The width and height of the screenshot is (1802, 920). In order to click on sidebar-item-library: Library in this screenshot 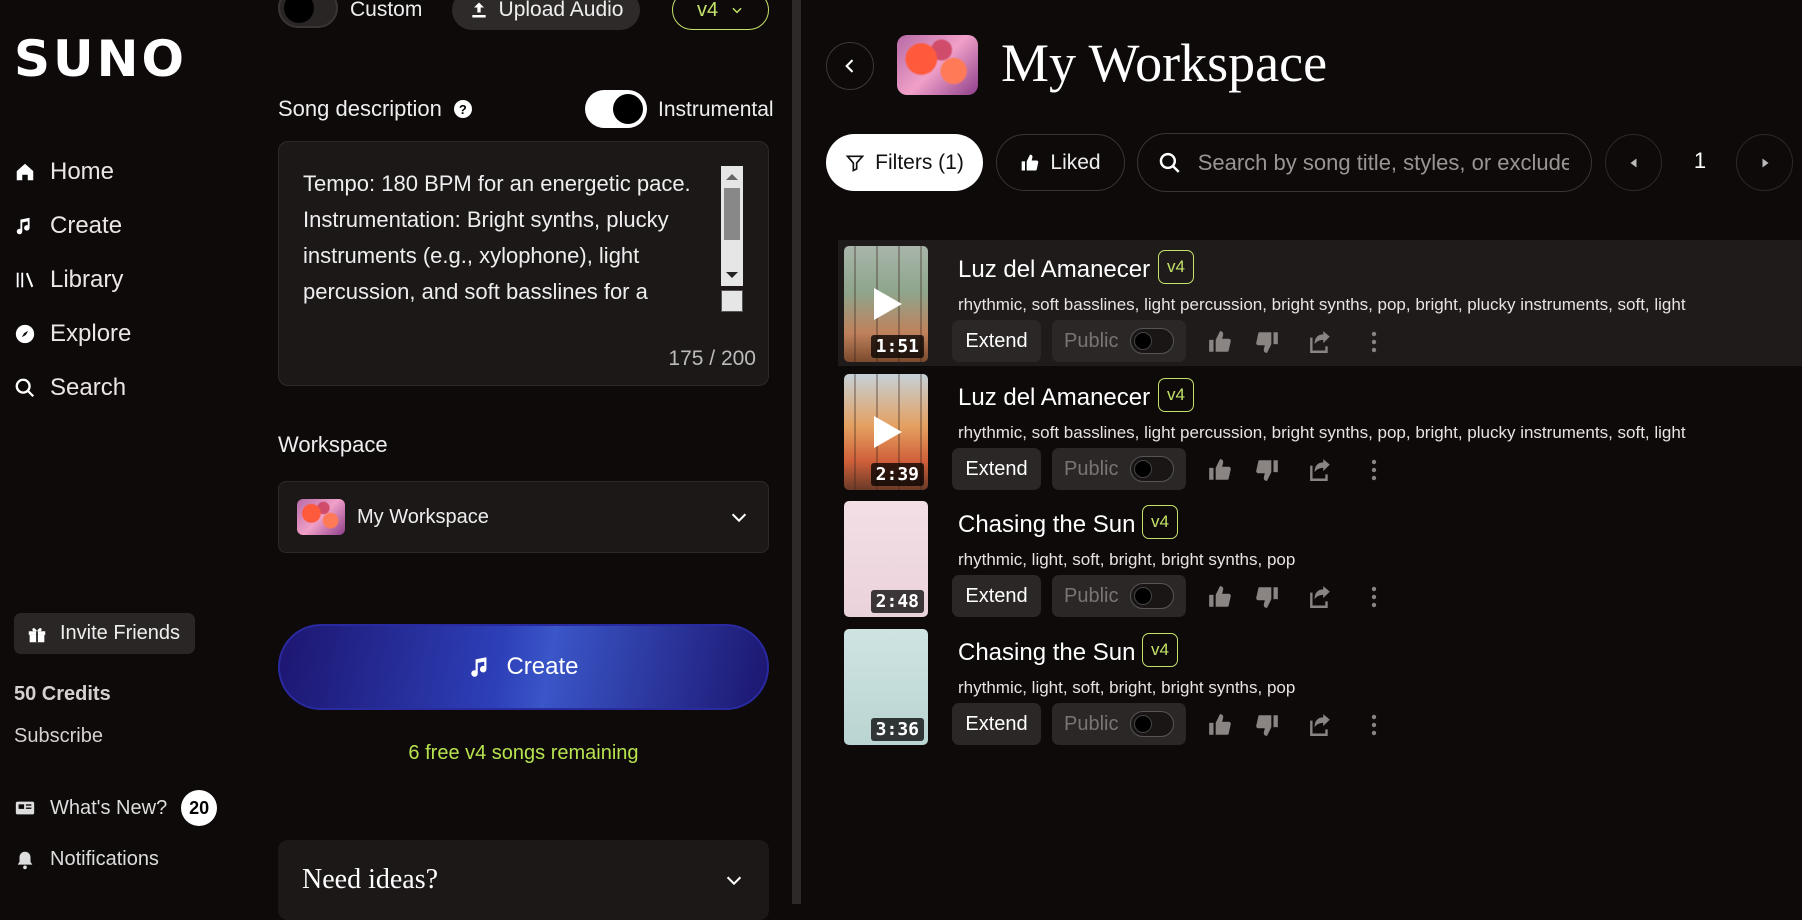, I will do `click(68, 280)`.